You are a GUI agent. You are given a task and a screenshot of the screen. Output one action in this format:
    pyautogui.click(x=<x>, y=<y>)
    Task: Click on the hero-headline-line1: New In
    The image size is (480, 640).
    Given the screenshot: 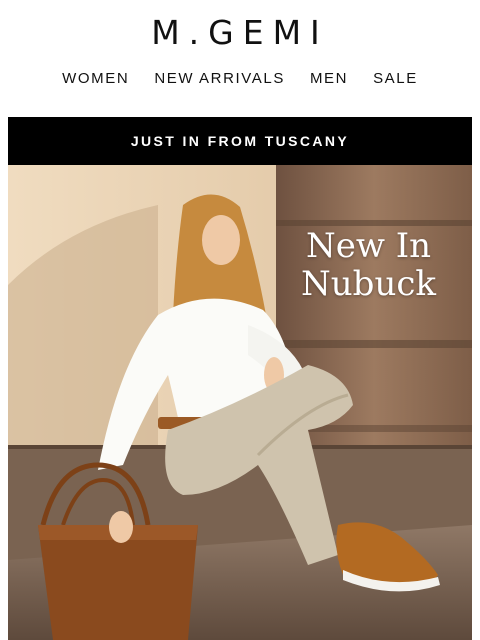 What is the action you would take?
    pyautogui.click(x=368, y=246)
    